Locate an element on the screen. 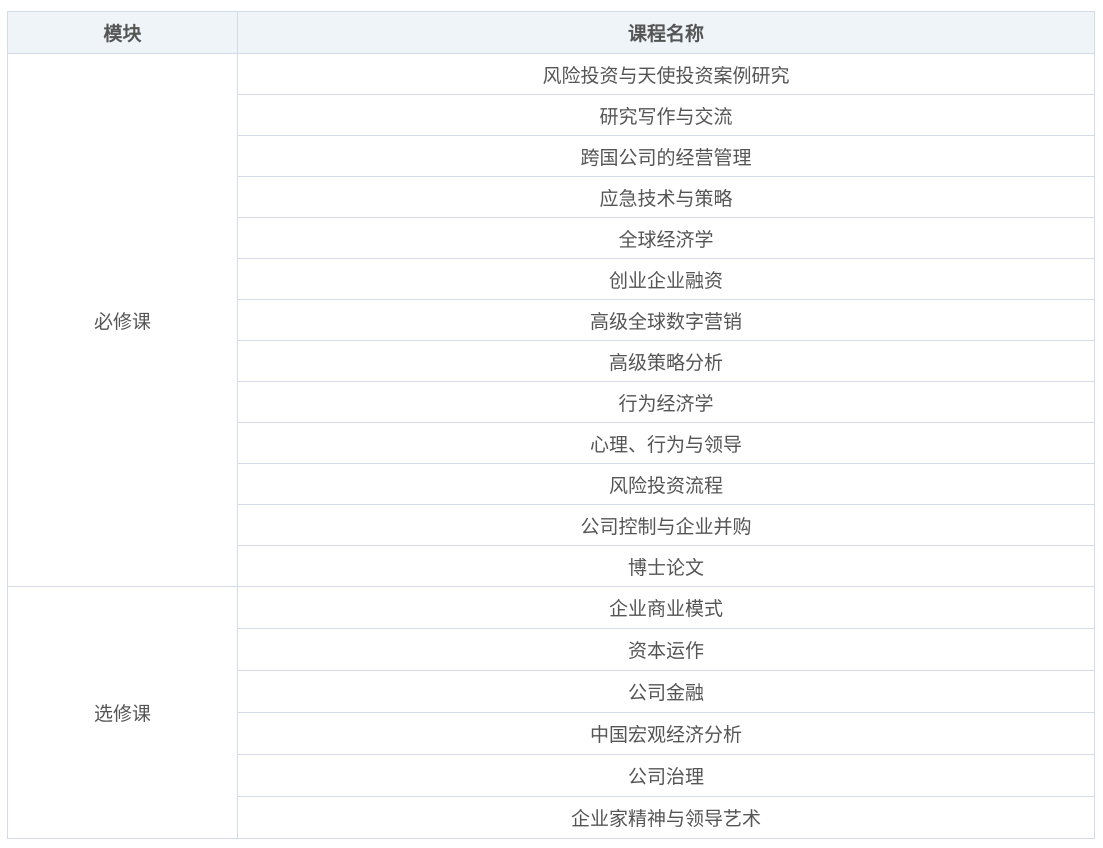  course-cell: 行为经济学 is located at coordinates (666, 402).